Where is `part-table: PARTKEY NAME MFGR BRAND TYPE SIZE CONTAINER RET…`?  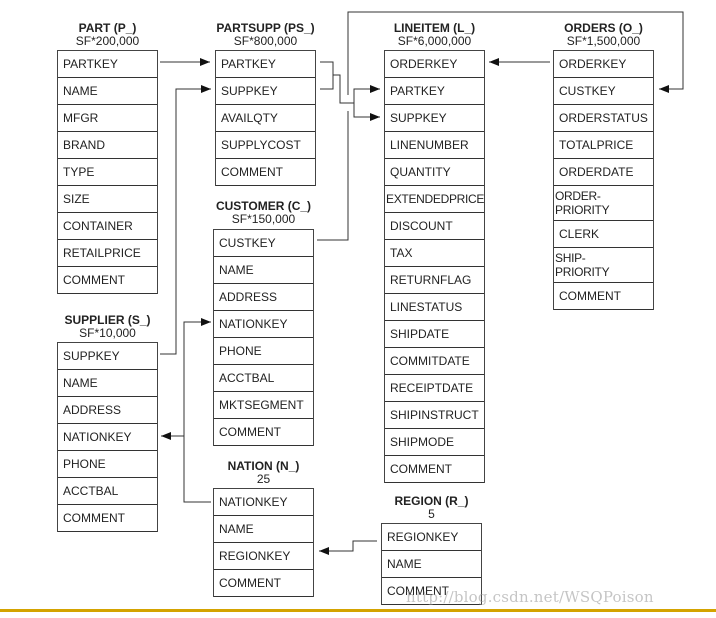
part-table: PARTKEY NAME MFGR BRAND TYPE SIZE CONTAINER RET… is located at coordinates (107, 172).